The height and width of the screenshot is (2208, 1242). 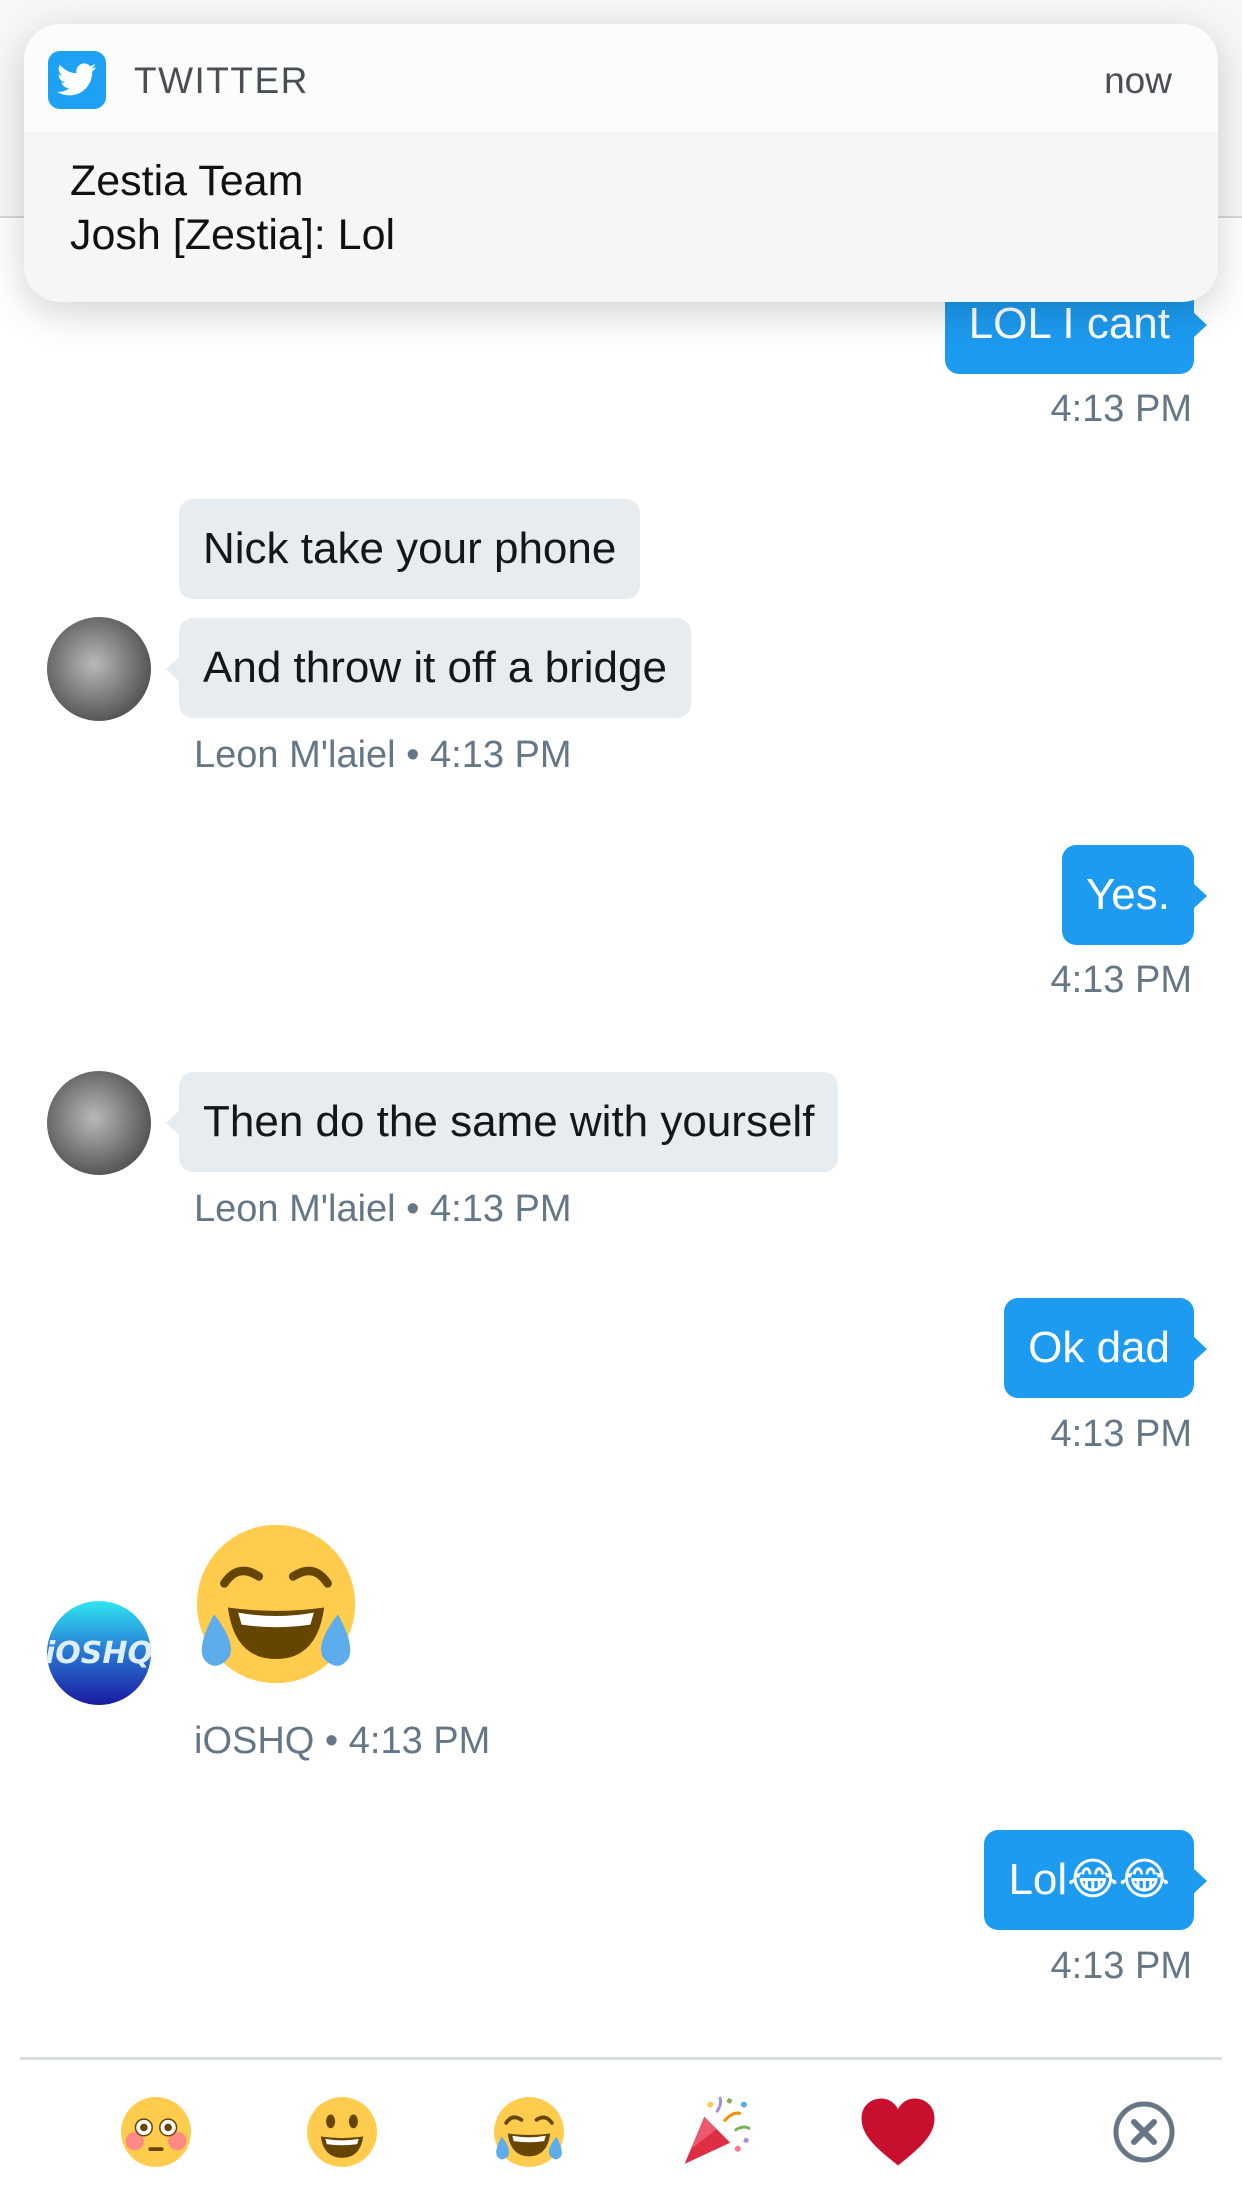 What do you see at coordinates (715, 2132) in the screenshot?
I see `party-popper-icon` at bounding box center [715, 2132].